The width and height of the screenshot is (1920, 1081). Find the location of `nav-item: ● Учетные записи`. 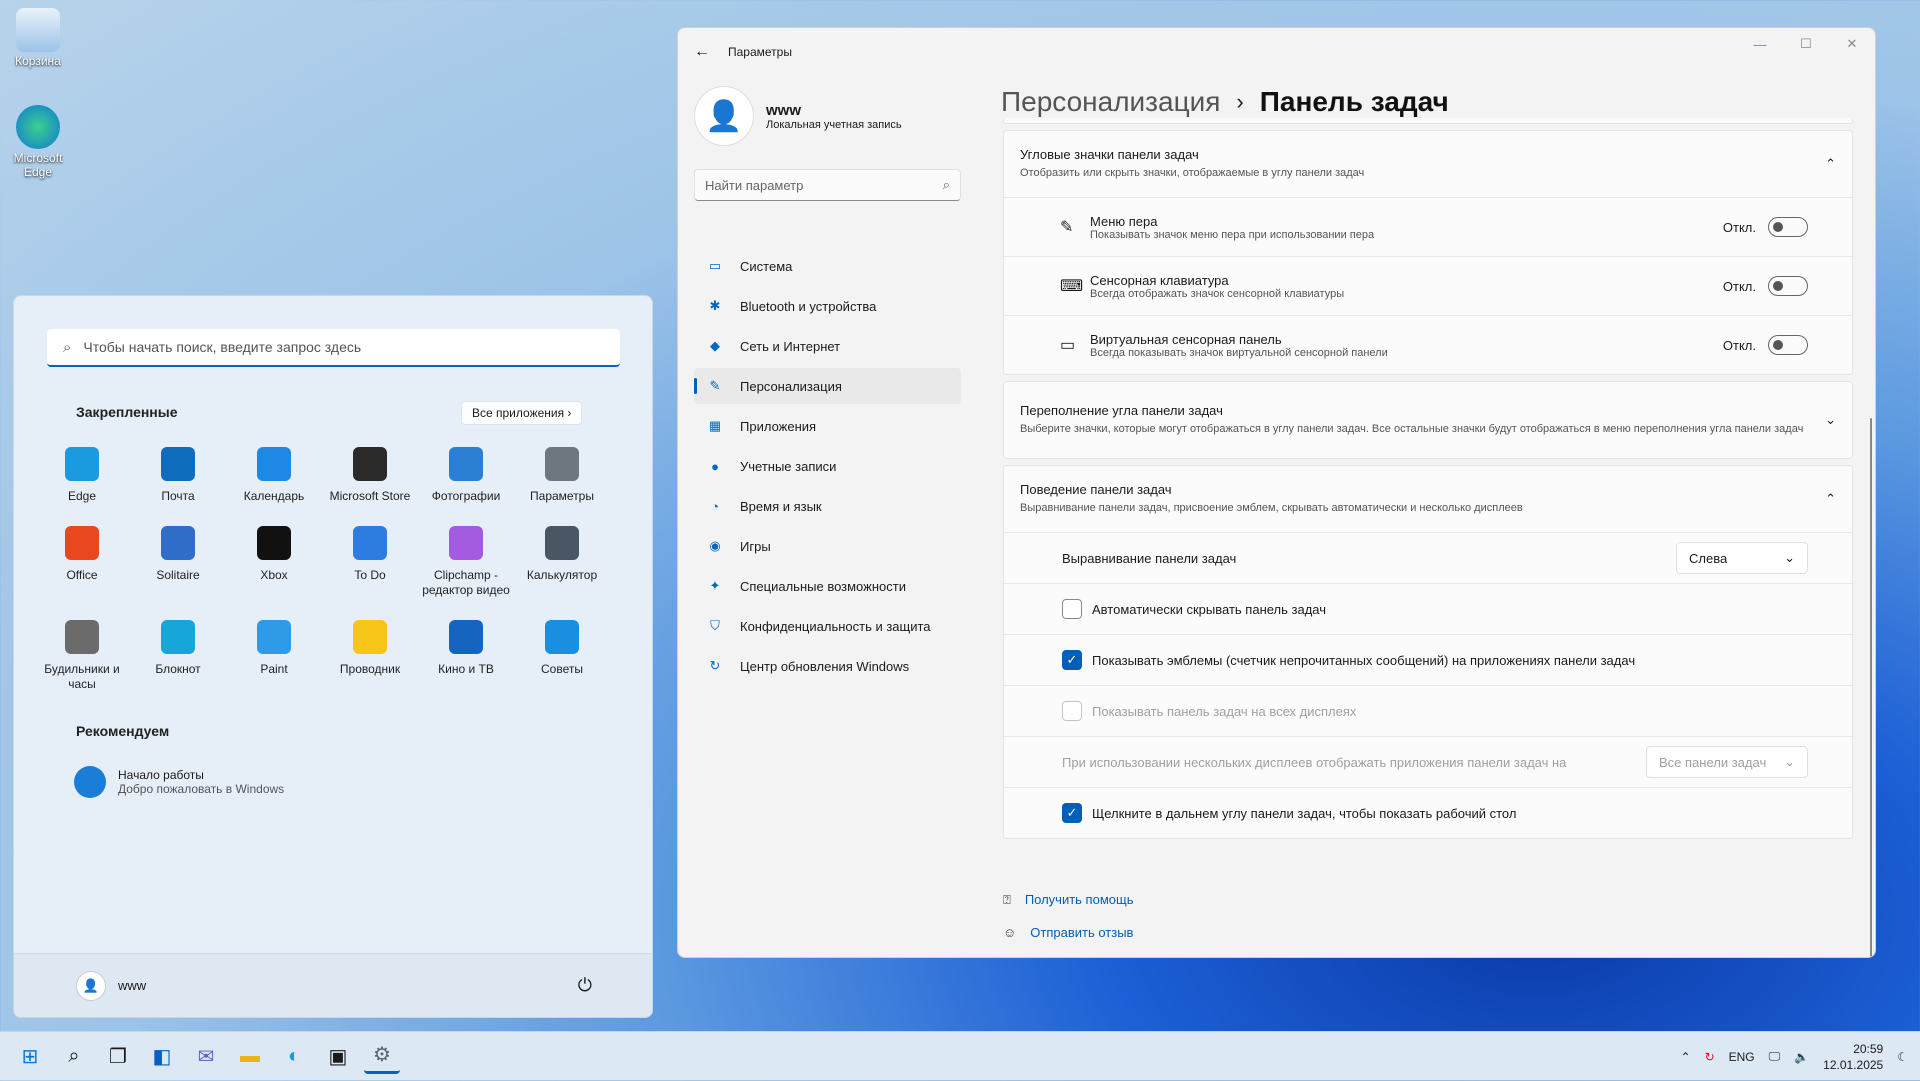

nav-item: ● Учетные записи is located at coordinates (827, 466).